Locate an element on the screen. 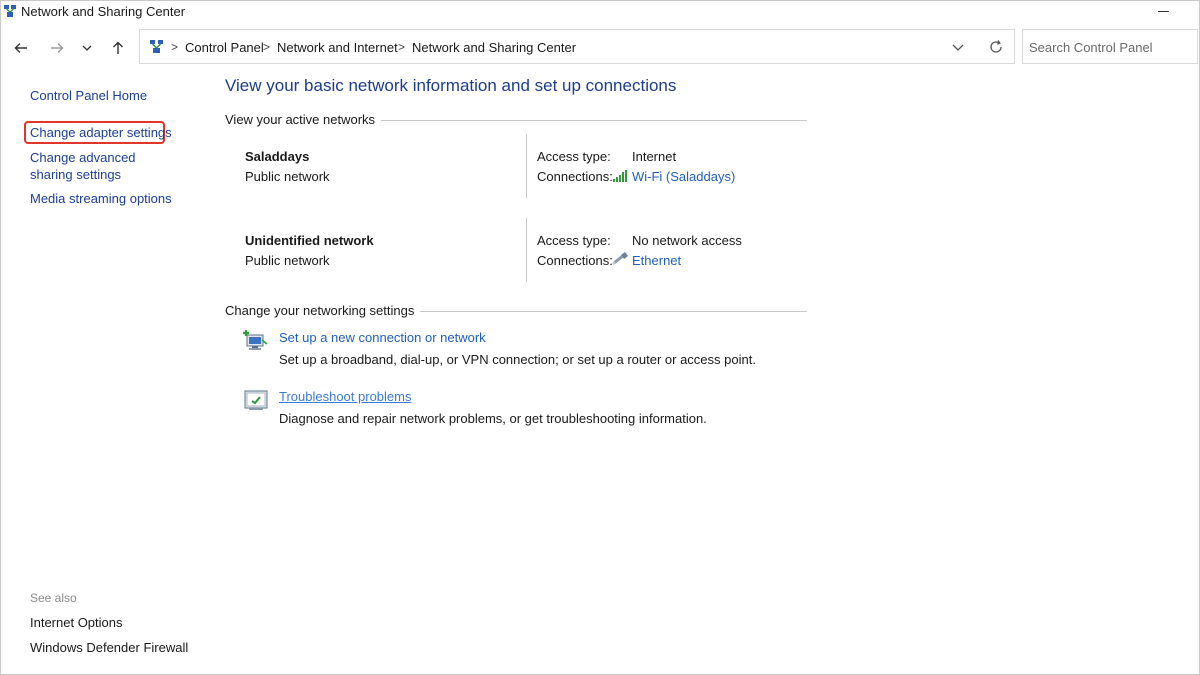 The width and height of the screenshot is (1200, 675). ethernet-connection-link: Ethernet is located at coordinates (656, 260).